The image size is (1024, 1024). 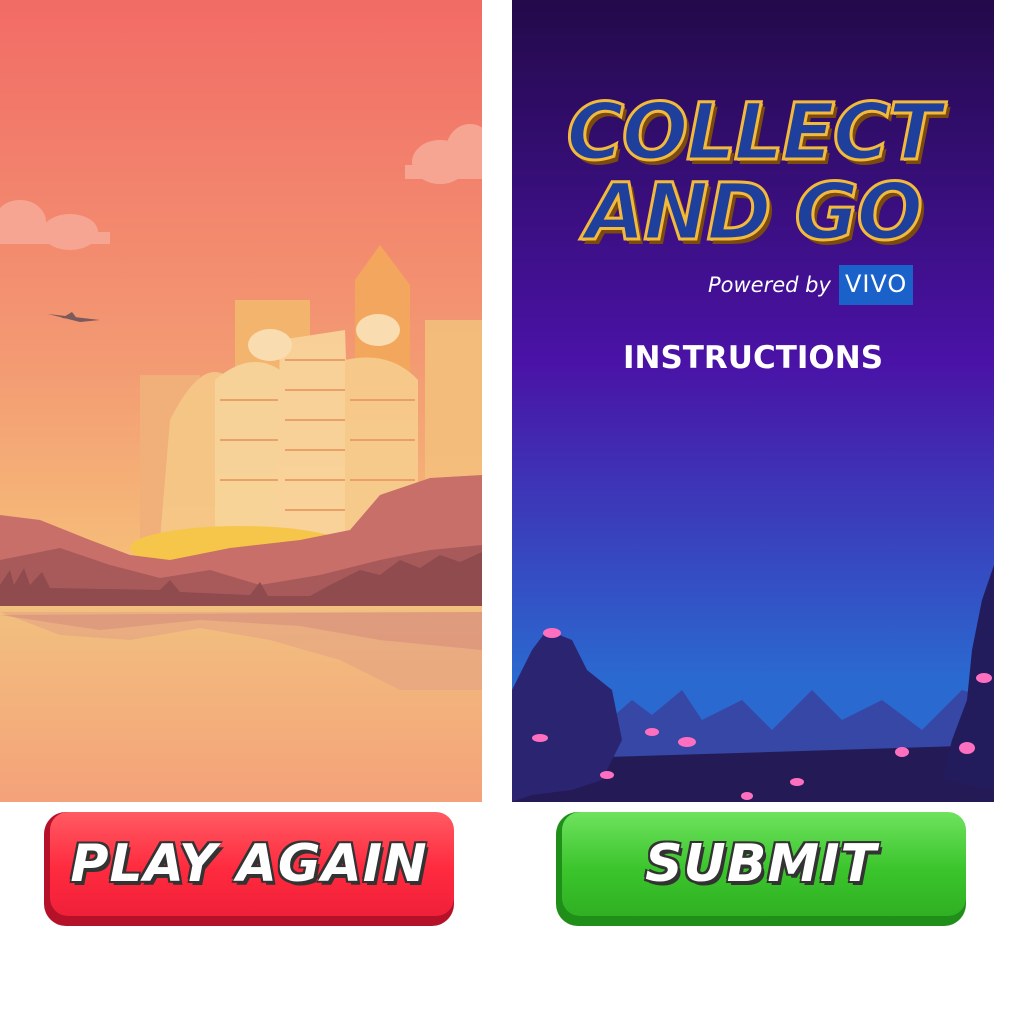 I want to click on instructions-heading: INSTRUCTIONS, so click(x=753, y=358).